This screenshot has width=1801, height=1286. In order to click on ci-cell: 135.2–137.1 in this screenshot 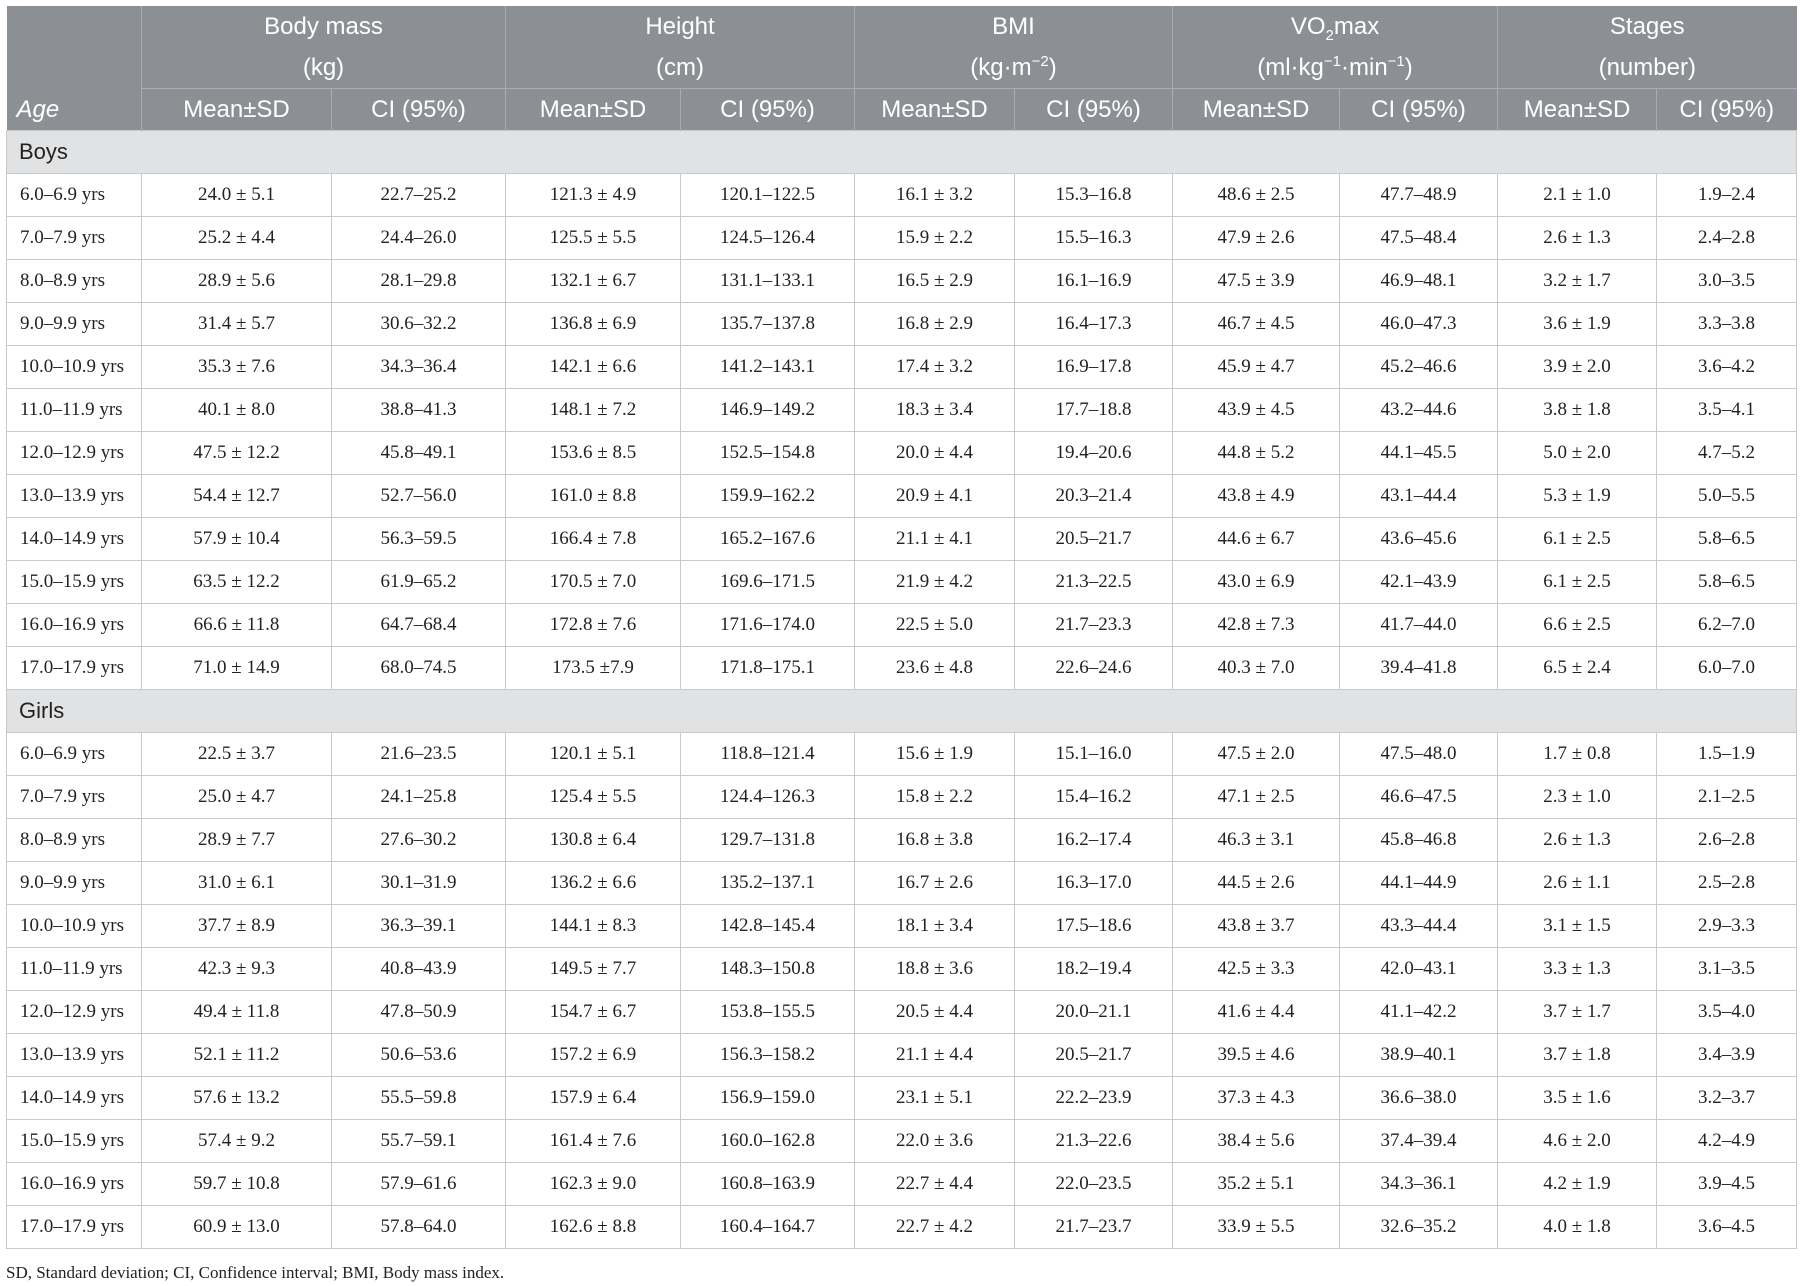, I will do `click(767, 883)`.